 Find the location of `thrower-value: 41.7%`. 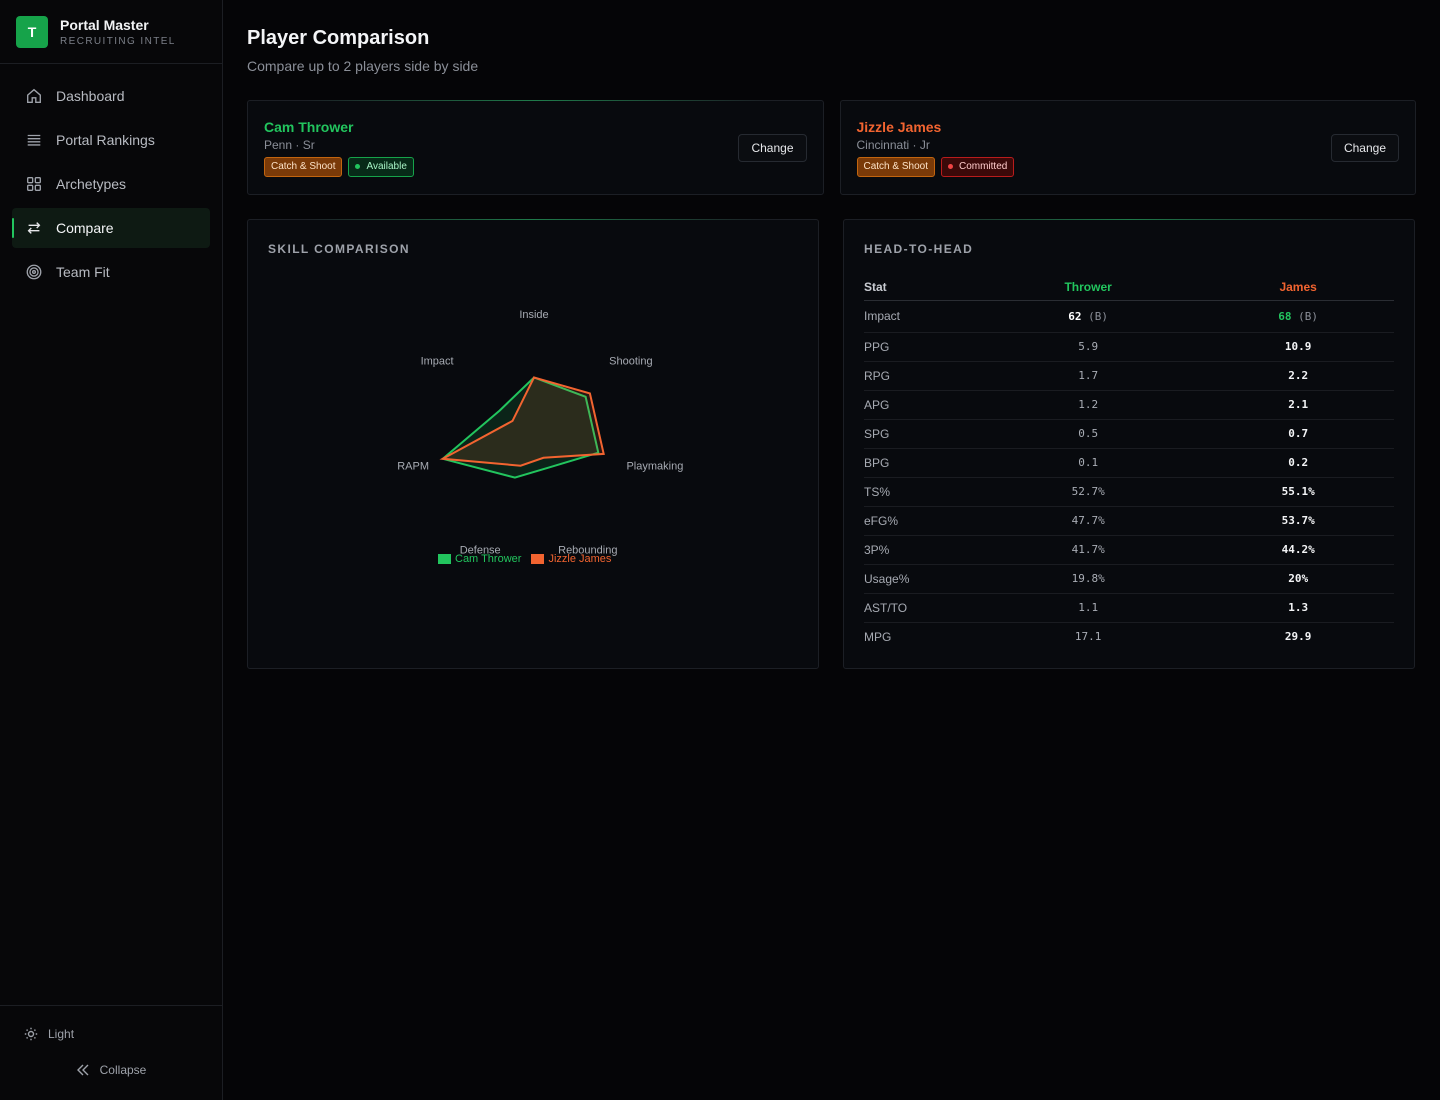

thrower-value: 41.7% is located at coordinates (1088, 550).